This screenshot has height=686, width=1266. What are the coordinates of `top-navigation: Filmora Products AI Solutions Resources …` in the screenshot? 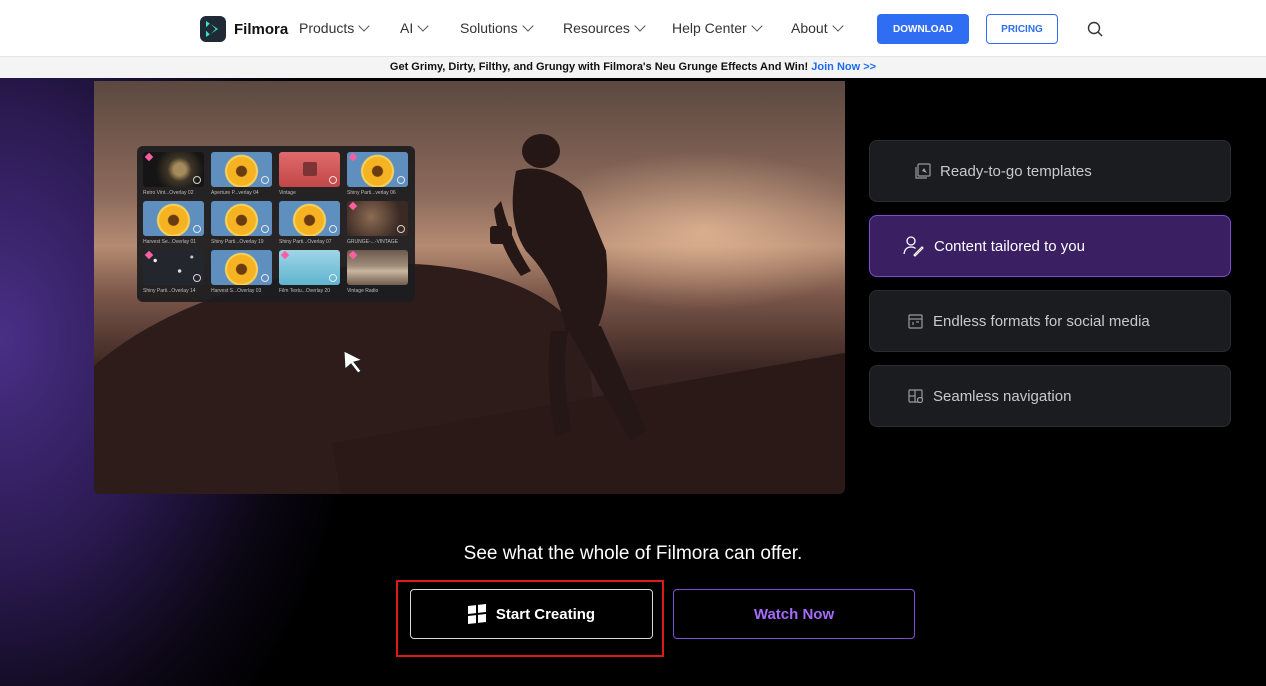 It's located at (633, 28).